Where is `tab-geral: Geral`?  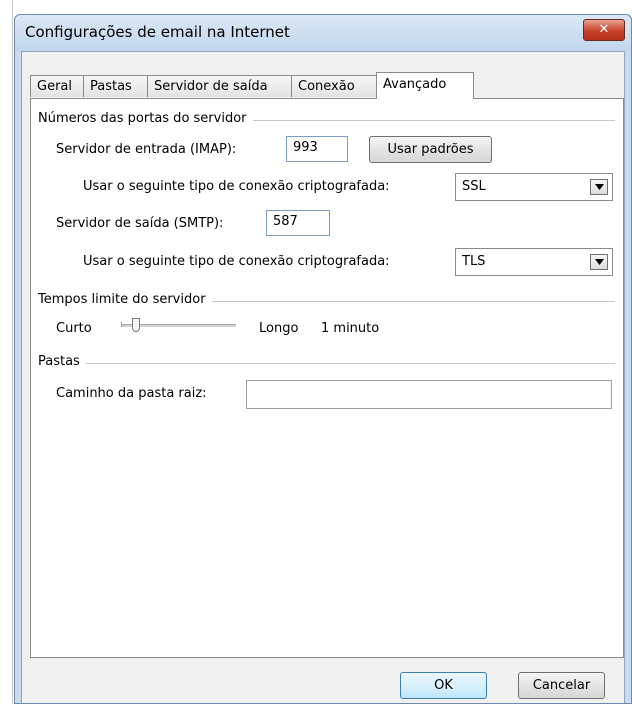 tab-geral: Geral is located at coordinates (57, 86).